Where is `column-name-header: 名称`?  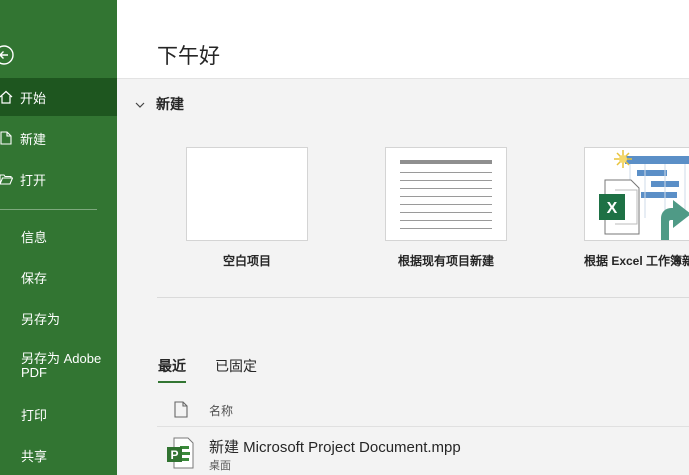
column-name-header: 名称 is located at coordinates (221, 410).